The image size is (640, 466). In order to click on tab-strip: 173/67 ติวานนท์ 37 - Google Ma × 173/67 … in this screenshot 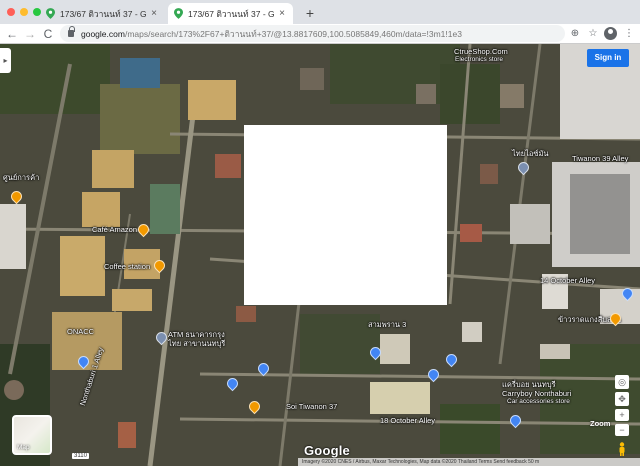, I will do `click(320, 12)`.